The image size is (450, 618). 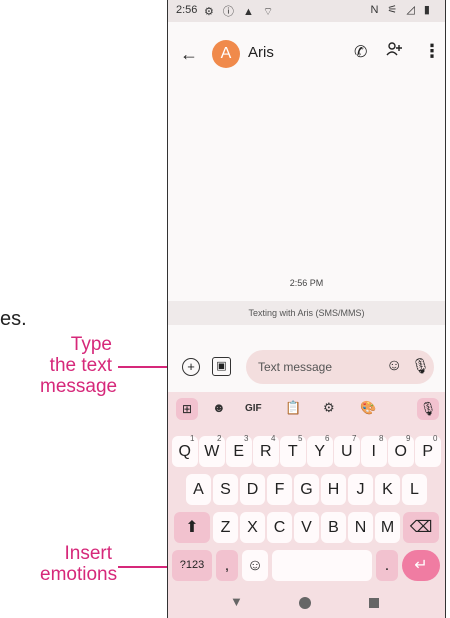 What do you see at coordinates (191, 367) in the screenshot?
I see `add-attachment-icon: +` at bounding box center [191, 367].